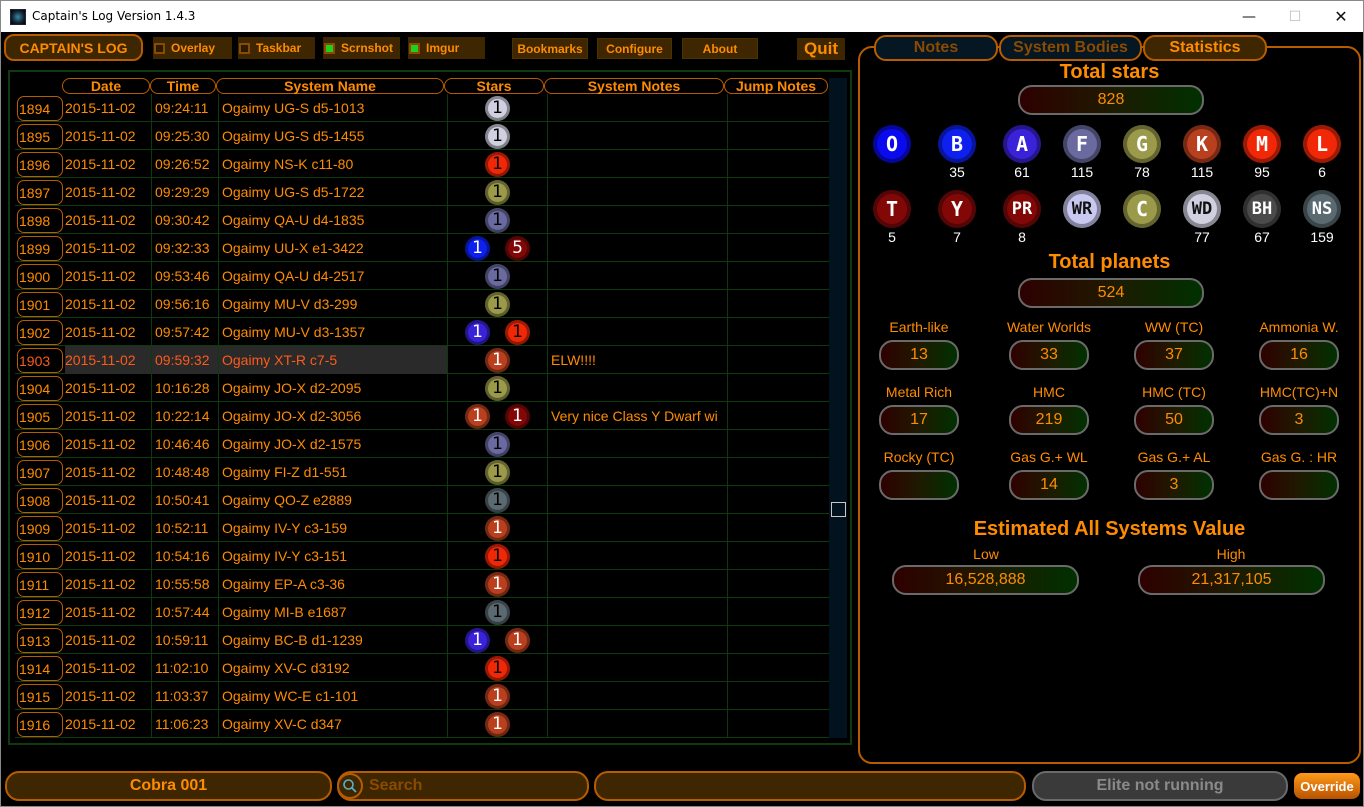  I want to click on star-type-m-icon: M, so click(1262, 144).